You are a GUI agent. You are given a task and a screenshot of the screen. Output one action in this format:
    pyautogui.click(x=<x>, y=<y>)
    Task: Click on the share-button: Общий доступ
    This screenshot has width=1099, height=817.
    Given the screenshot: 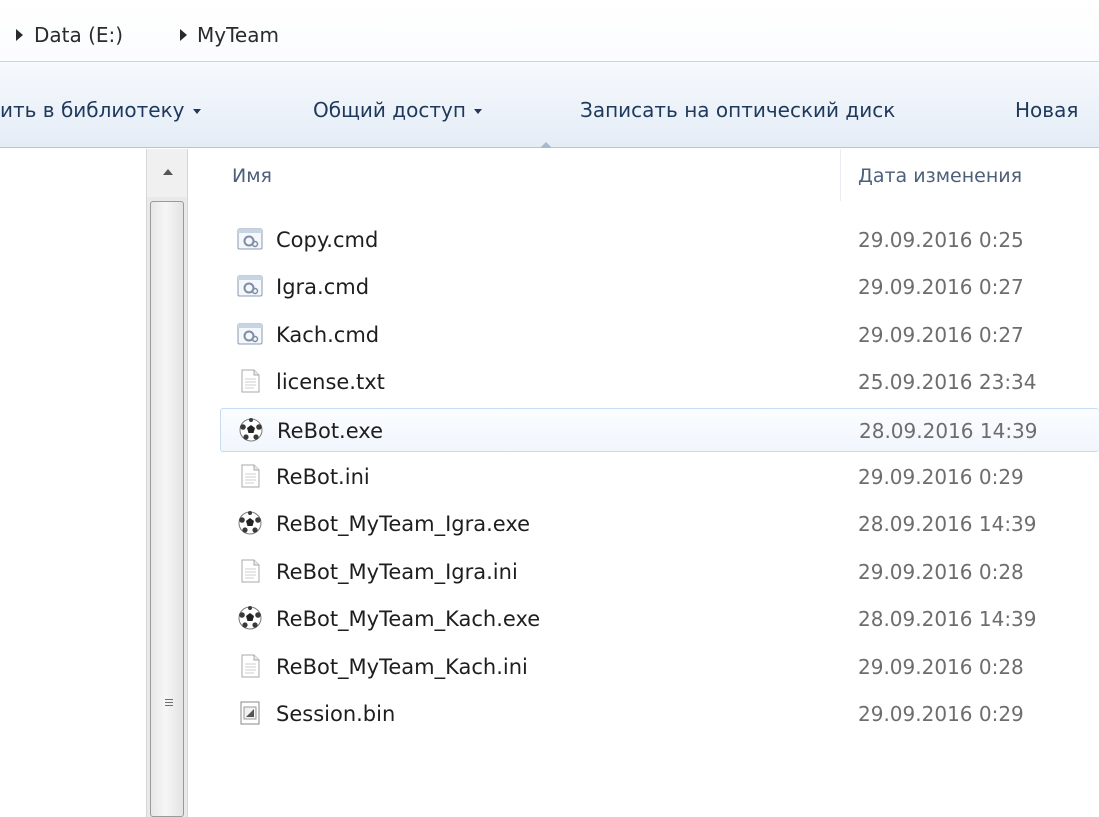 What is the action you would take?
    pyautogui.click(x=397, y=110)
    